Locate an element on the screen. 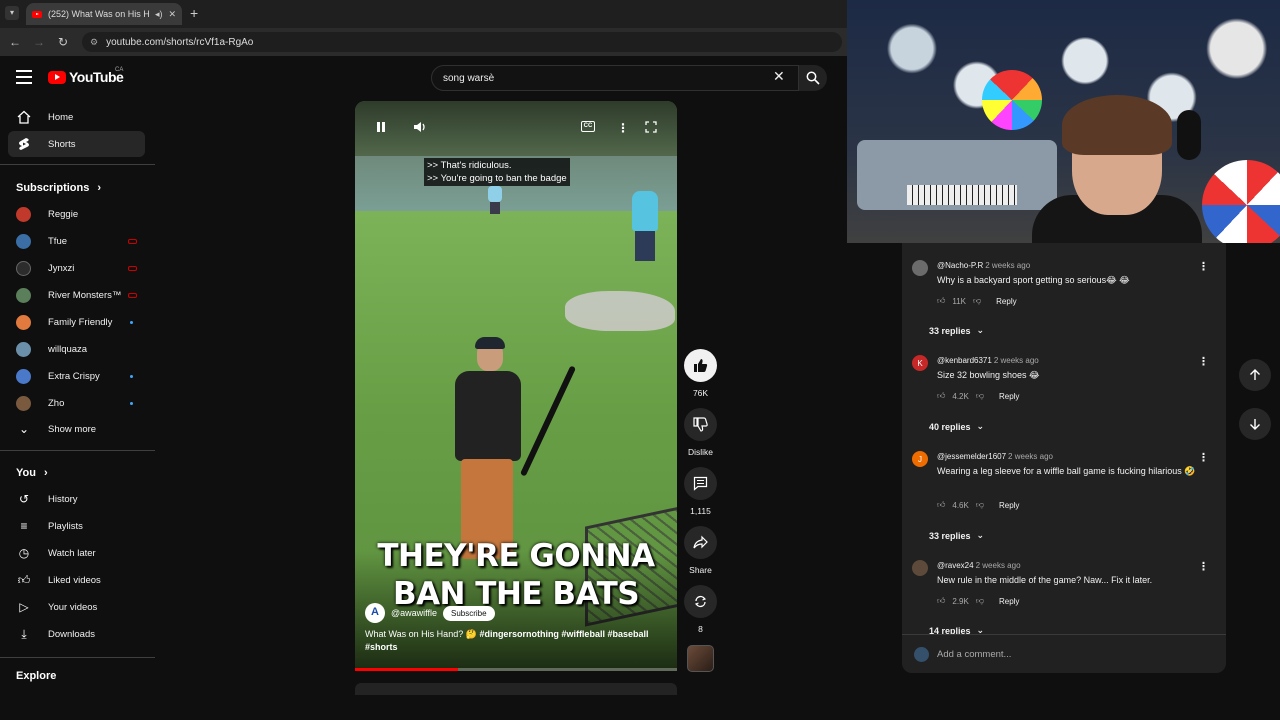 Image resolution: width=1280 pixels, height=720 pixels. sidebar-item-sub: Zho is located at coordinates (76, 403).